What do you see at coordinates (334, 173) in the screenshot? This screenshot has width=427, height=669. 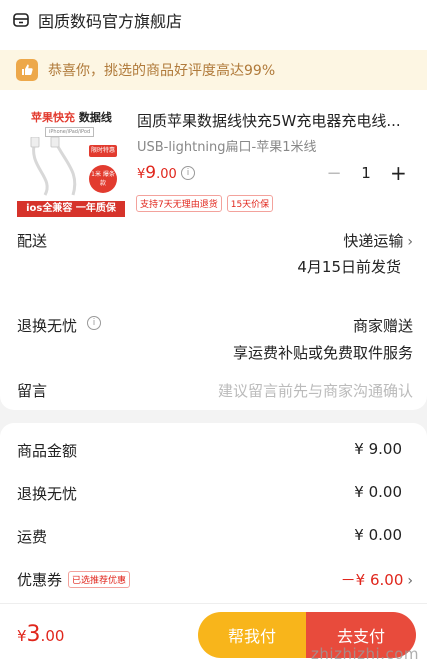 I see `decrease-button: −` at bounding box center [334, 173].